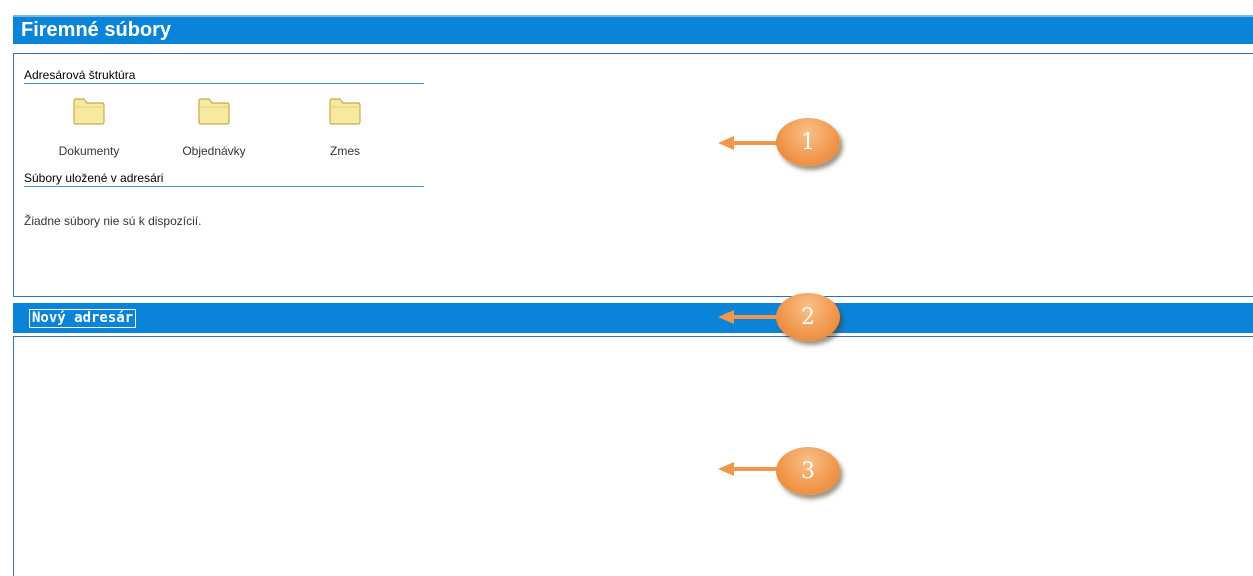 The width and height of the screenshot is (1253, 576). I want to click on folder-label: Zmes, so click(345, 151).